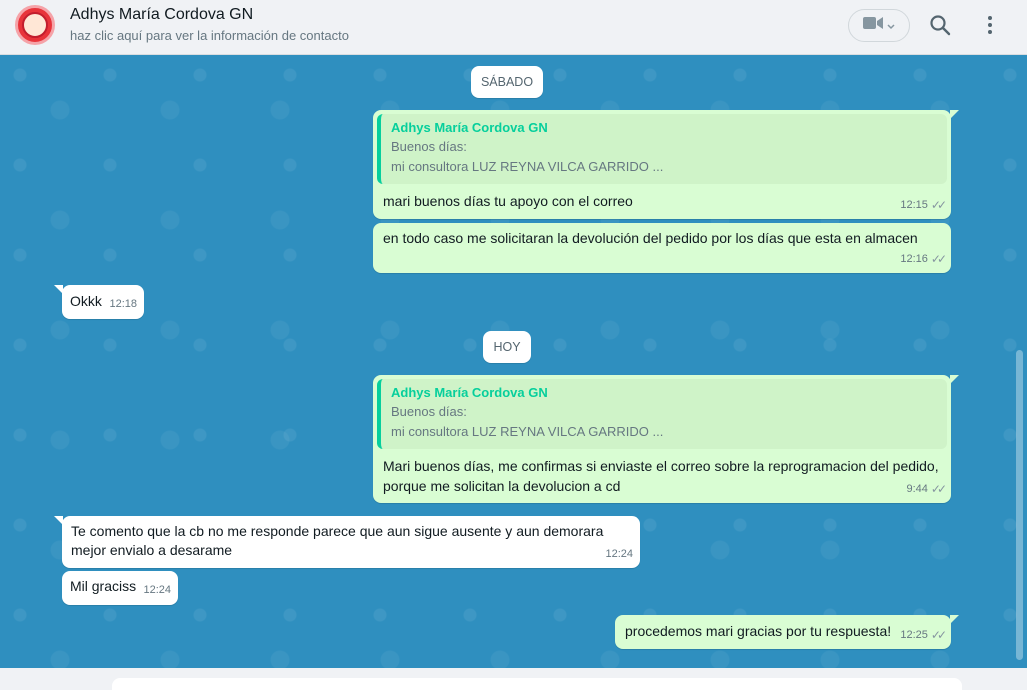  What do you see at coordinates (873, 25) in the screenshot?
I see `video-camera-icon` at bounding box center [873, 25].